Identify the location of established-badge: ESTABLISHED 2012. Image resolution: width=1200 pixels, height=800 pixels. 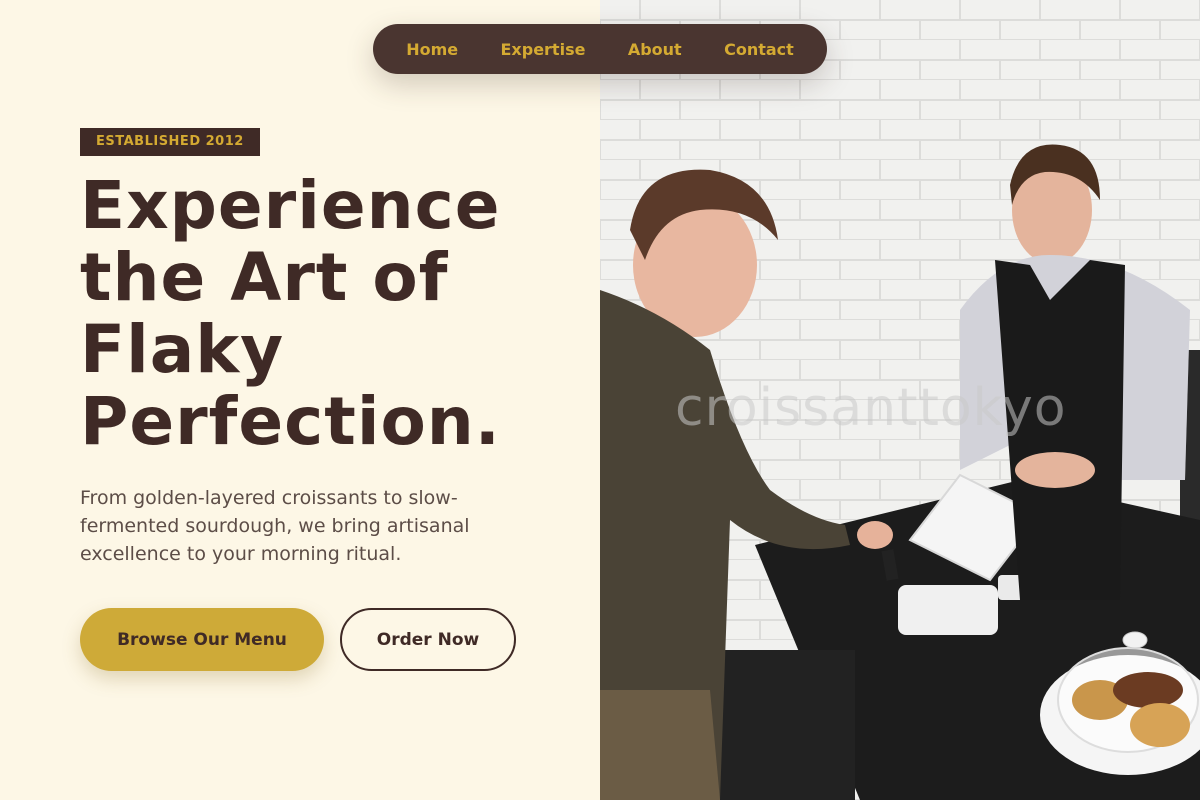
(170, 142).